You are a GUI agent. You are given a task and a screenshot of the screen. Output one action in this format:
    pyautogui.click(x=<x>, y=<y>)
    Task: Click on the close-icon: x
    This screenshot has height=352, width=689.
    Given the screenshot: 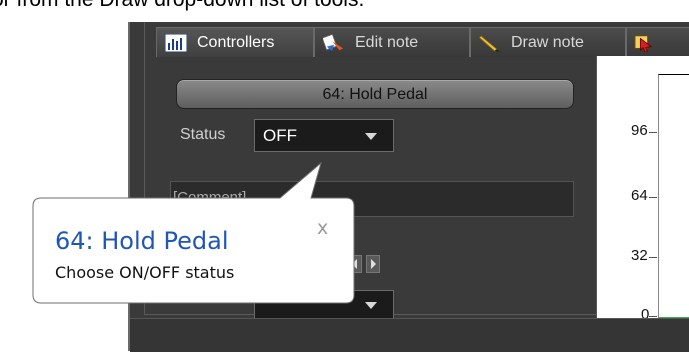 What is the action you would take?
    pyautogui.click(x=322, y=228)
    